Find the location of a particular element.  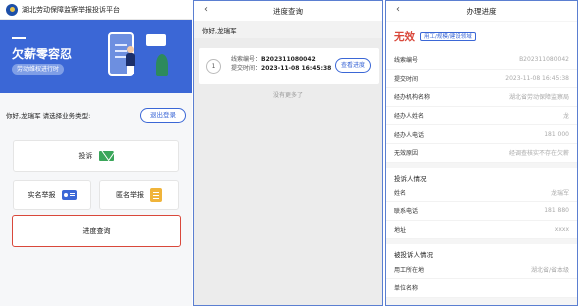

detail-key: 经办人电话 is located at coordinates (409, 135).